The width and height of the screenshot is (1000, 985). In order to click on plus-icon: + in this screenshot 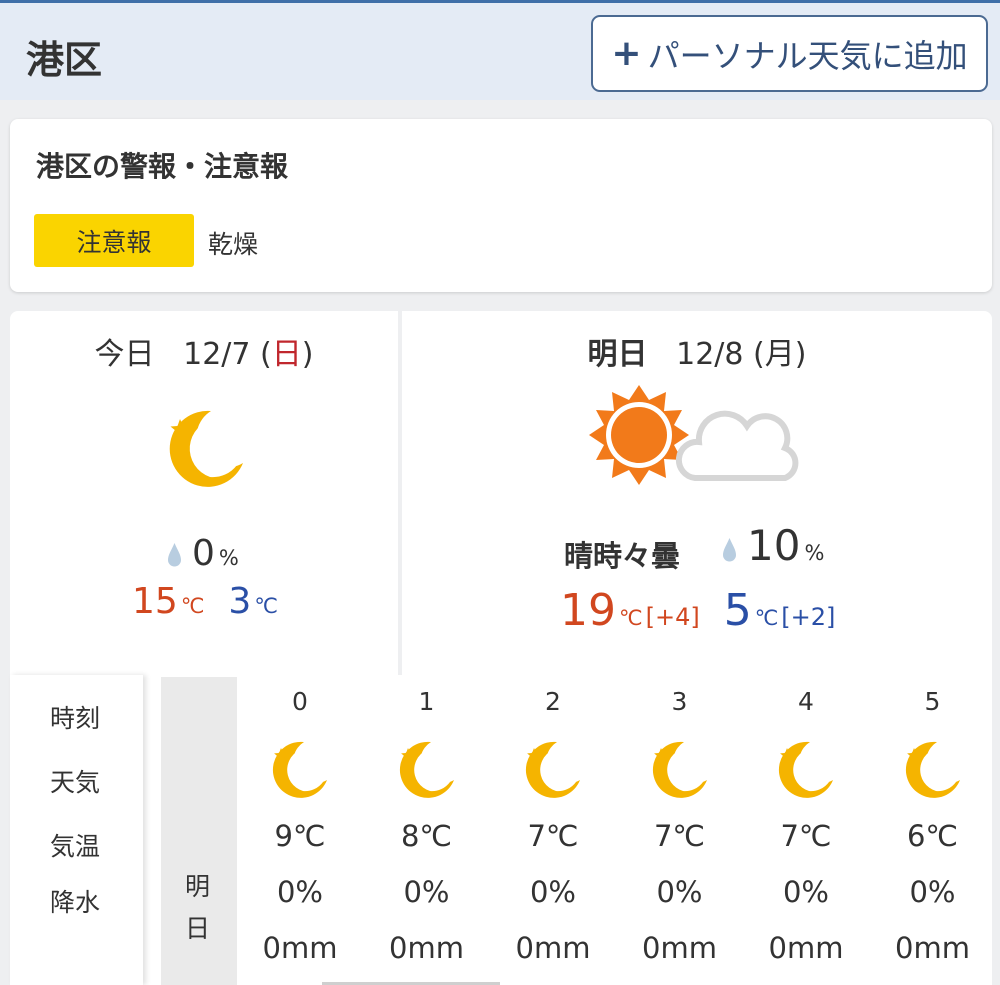, I will do `click(626, 53)`.